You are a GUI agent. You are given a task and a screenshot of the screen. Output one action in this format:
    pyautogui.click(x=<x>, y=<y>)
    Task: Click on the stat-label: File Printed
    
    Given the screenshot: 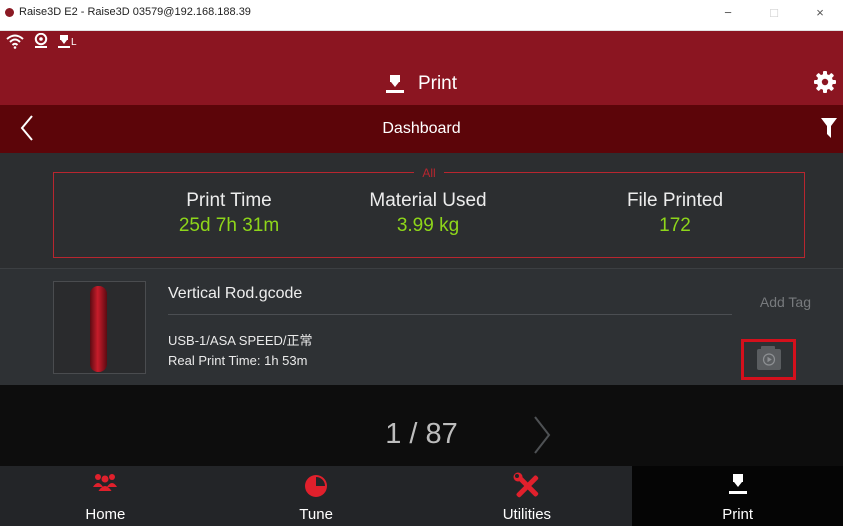 What is the action you would take?
    pyautogui.click(x=675, y=200)
    